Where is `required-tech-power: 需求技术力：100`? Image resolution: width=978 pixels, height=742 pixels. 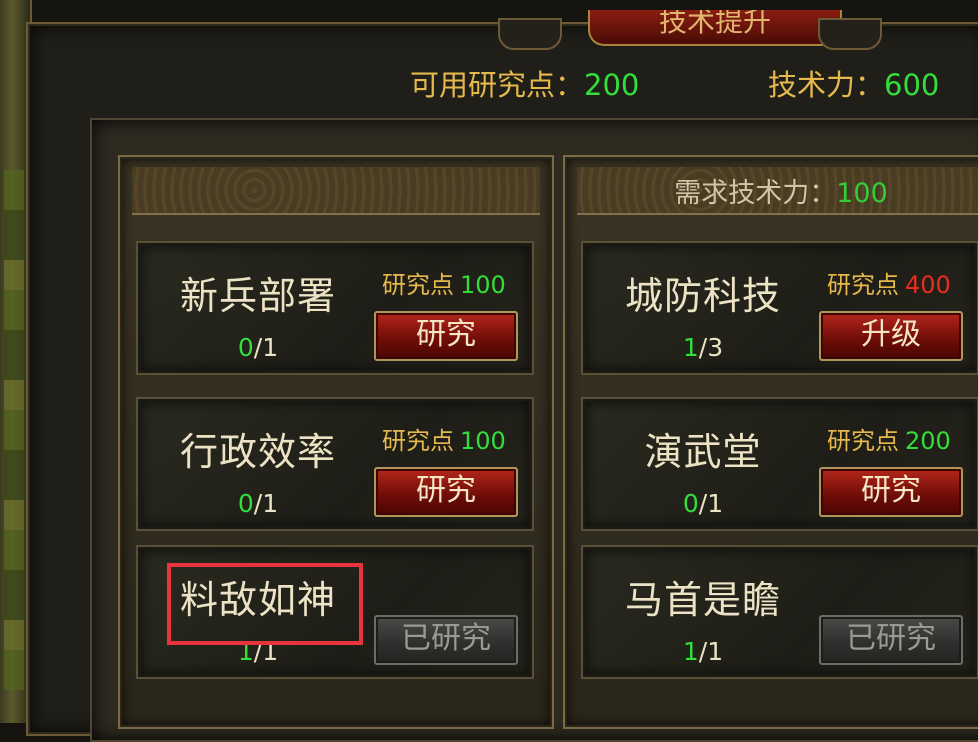 required-tech-power: 需求技术力：100 is located at coordinates (781, 193).